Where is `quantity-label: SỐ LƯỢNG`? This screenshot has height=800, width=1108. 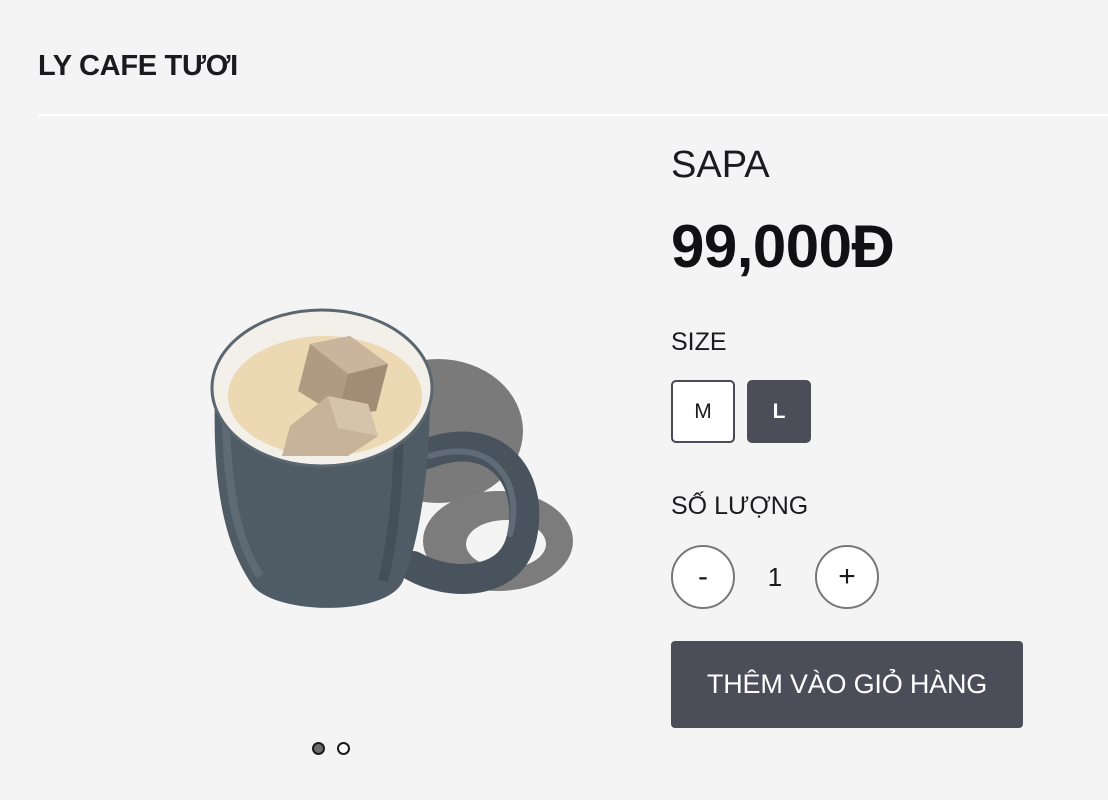 quantity-label: SỐ LƯỢNG is located at coordinates (740, 506).